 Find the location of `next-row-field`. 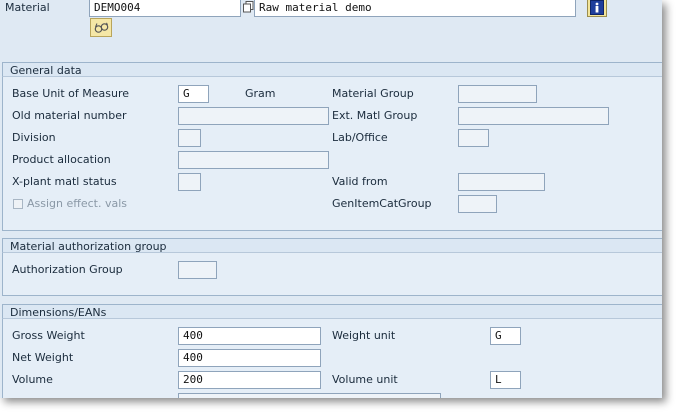

next-row-field is located at coordinates (309, 395).